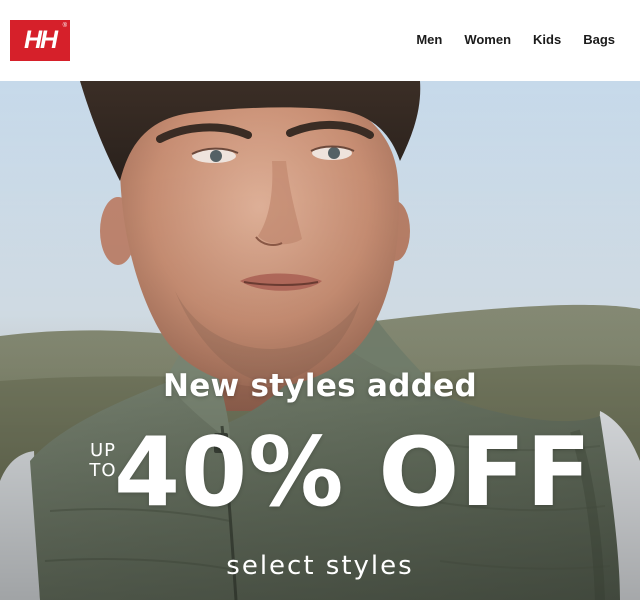 The image size is (640, 600). I want to click on brand-logo: HH ®, so click(40, 40).